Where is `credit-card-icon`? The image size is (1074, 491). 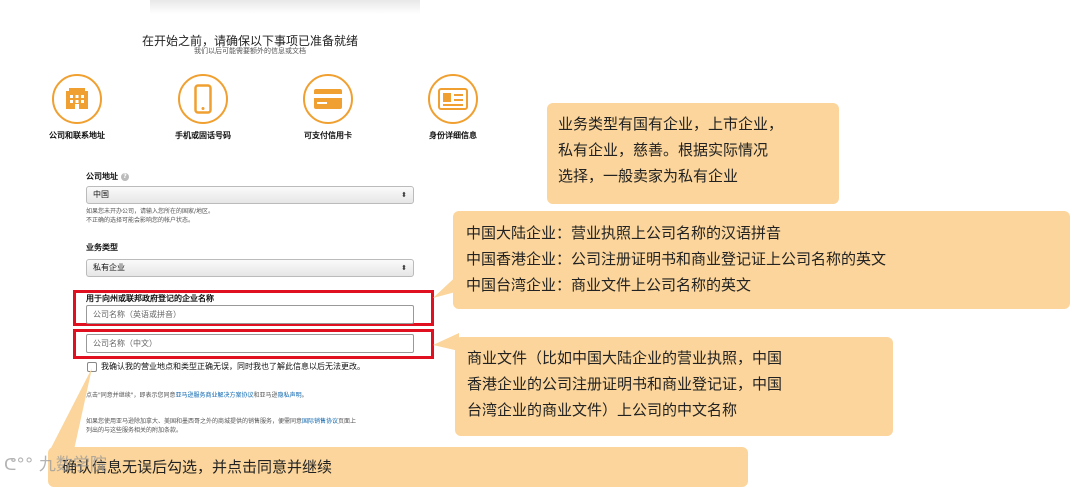
credit-card-icon is located at coordinates (328, 99).